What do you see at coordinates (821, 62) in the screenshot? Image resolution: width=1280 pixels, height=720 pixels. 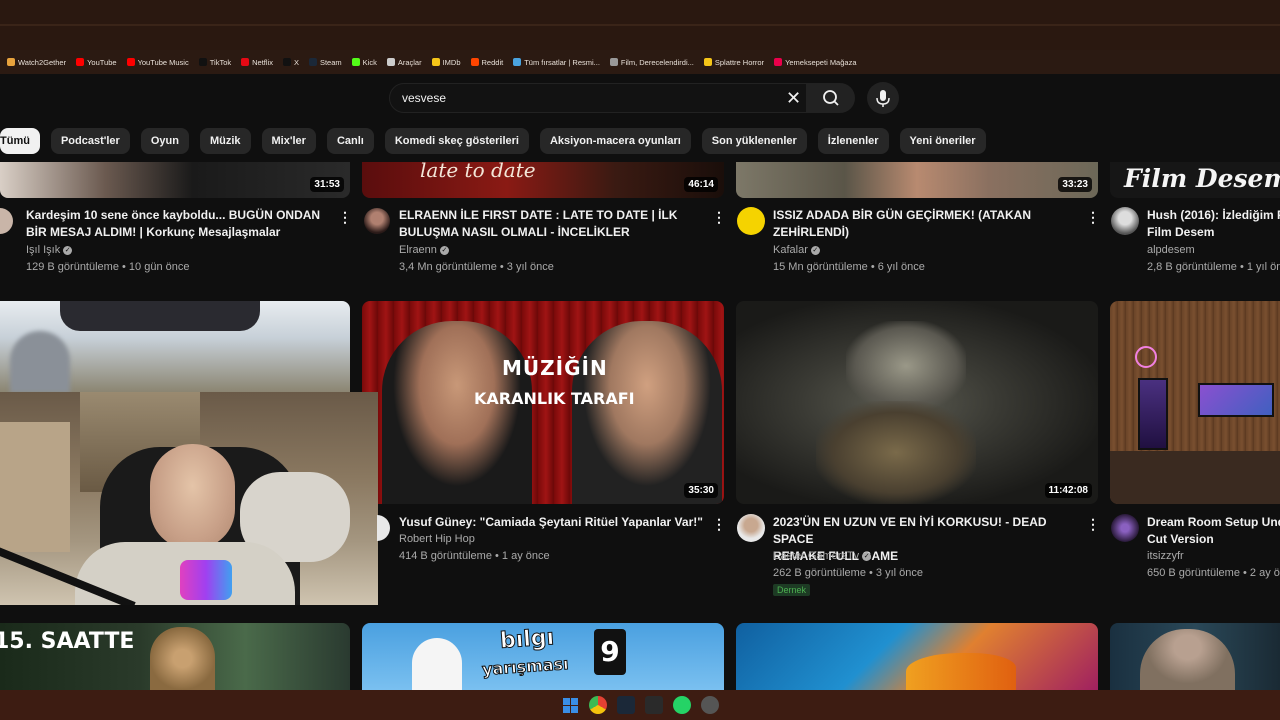 I see `bookmark-label: Yemeksepeti Mağaza` at bounding box center [821, 62].